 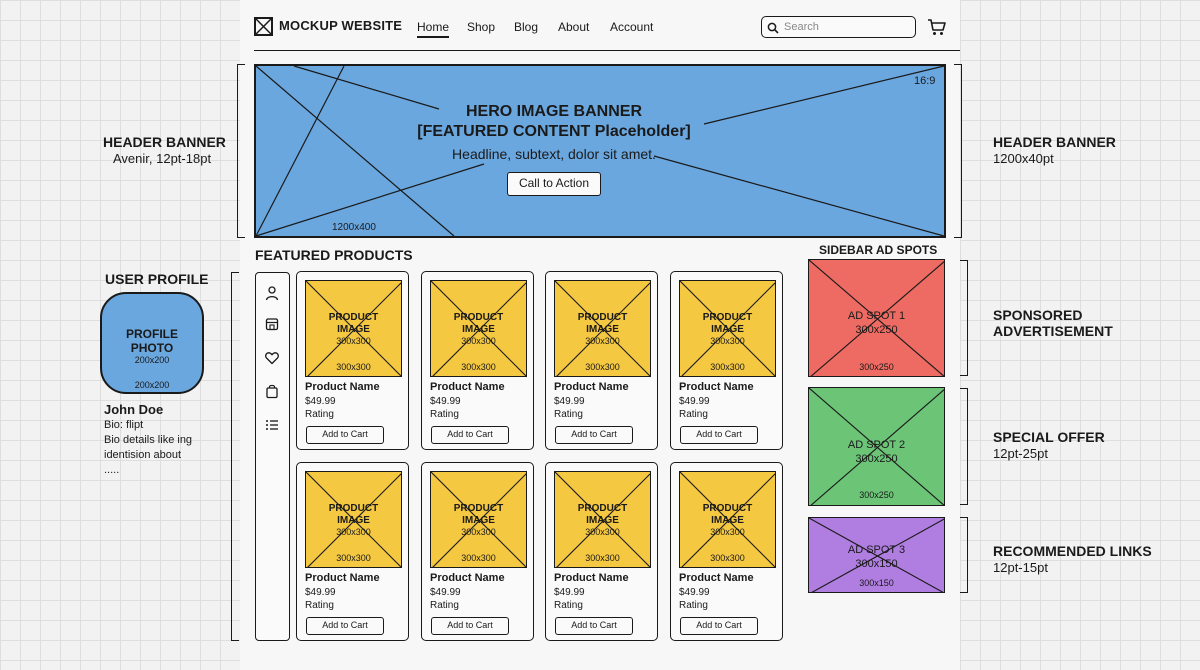 What do you see at coordinates (272, 293) in the screenshot?
I see `user-icon` at bounding box center [272, 293].